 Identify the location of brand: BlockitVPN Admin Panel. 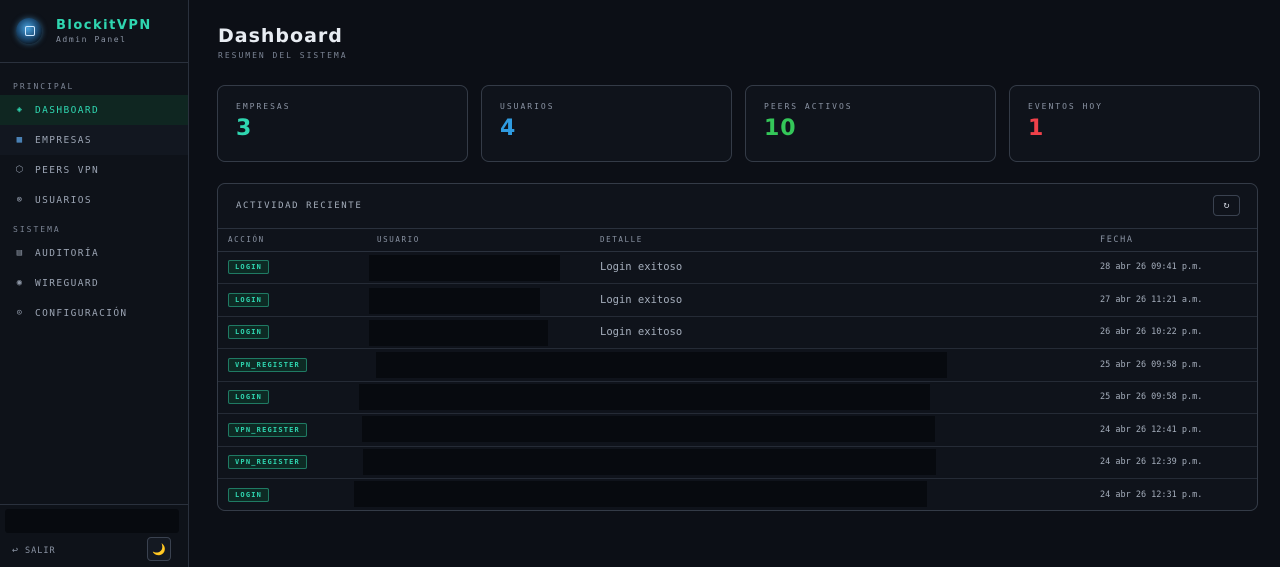
(94, 31).